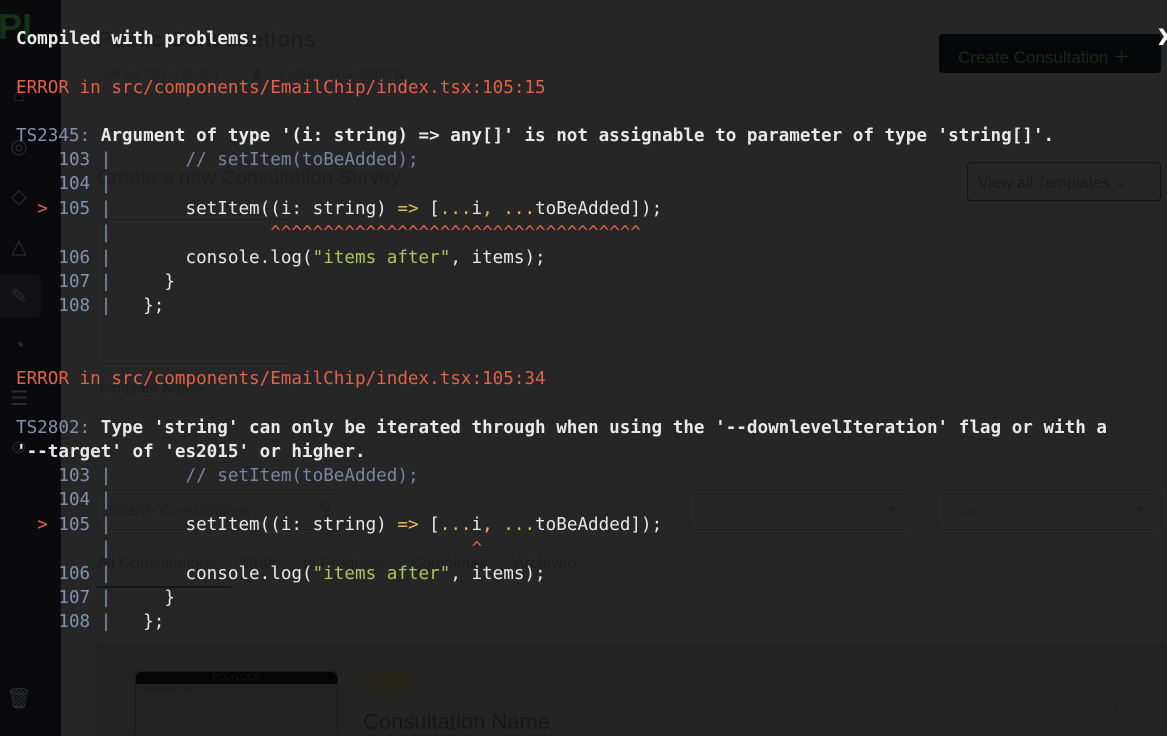 The width and height of the screenshot is (1167, 736). I want to click on caret-line: | ^^^^^^^^^^^^^^^^^^^^^^^^^^^^^^^^^^^, so click(328, 233).